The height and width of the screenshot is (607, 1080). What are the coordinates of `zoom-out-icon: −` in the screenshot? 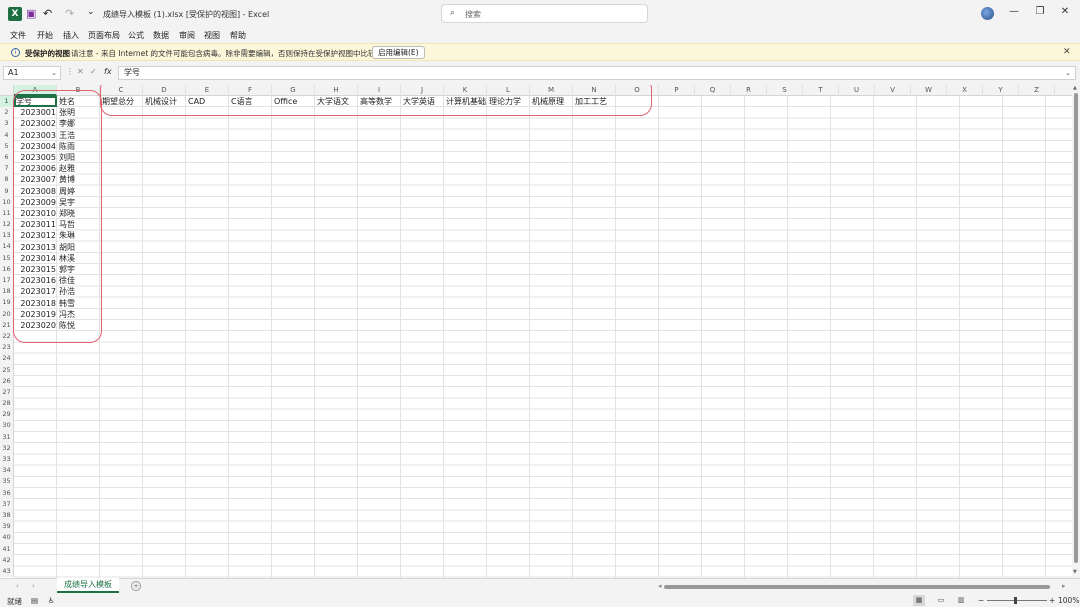 It's located at (981, 600).